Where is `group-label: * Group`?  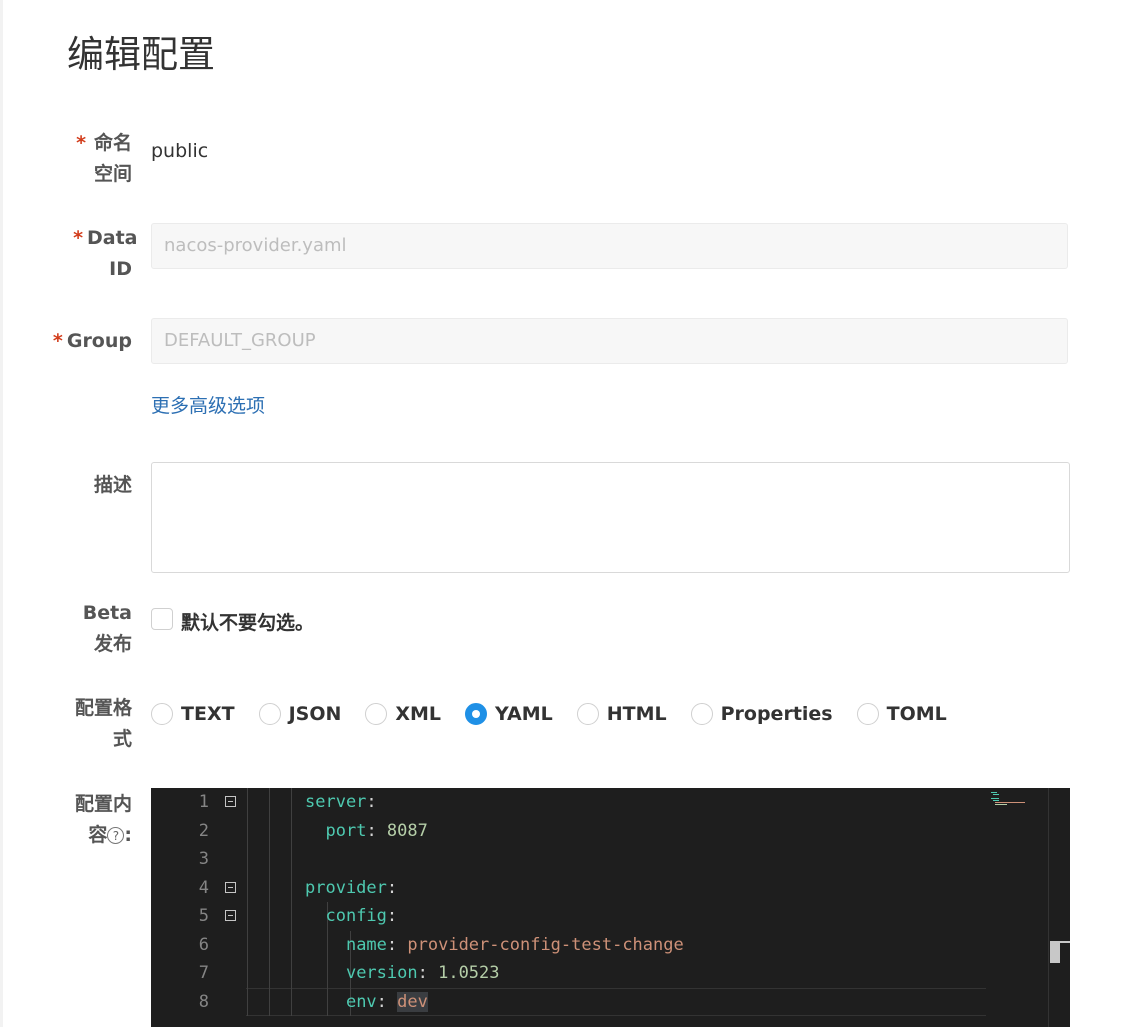
group-label: * Group is located at coordinates (92, 341).